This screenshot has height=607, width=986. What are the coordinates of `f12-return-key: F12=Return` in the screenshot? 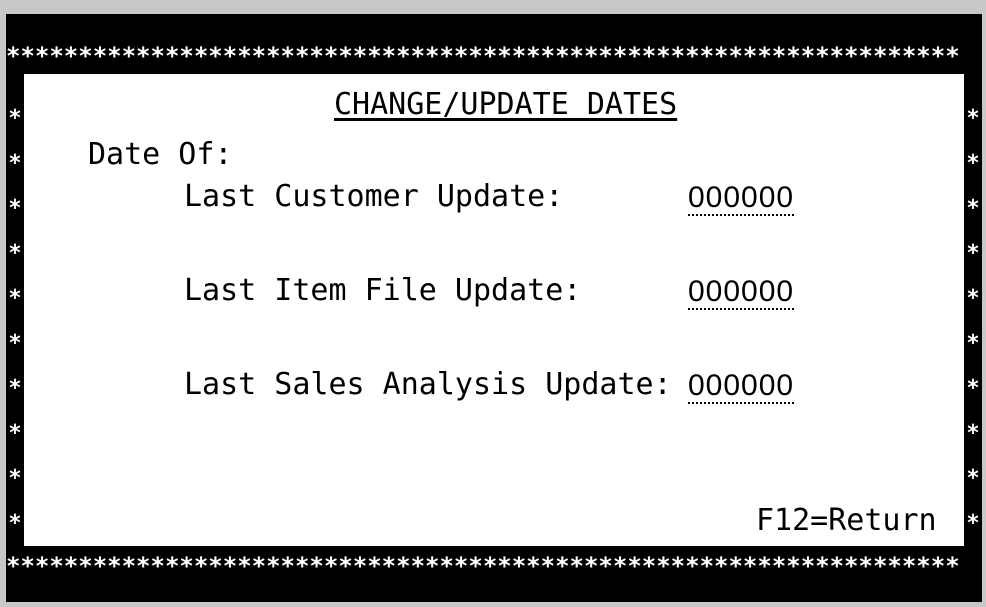 It's located at (846, 521).